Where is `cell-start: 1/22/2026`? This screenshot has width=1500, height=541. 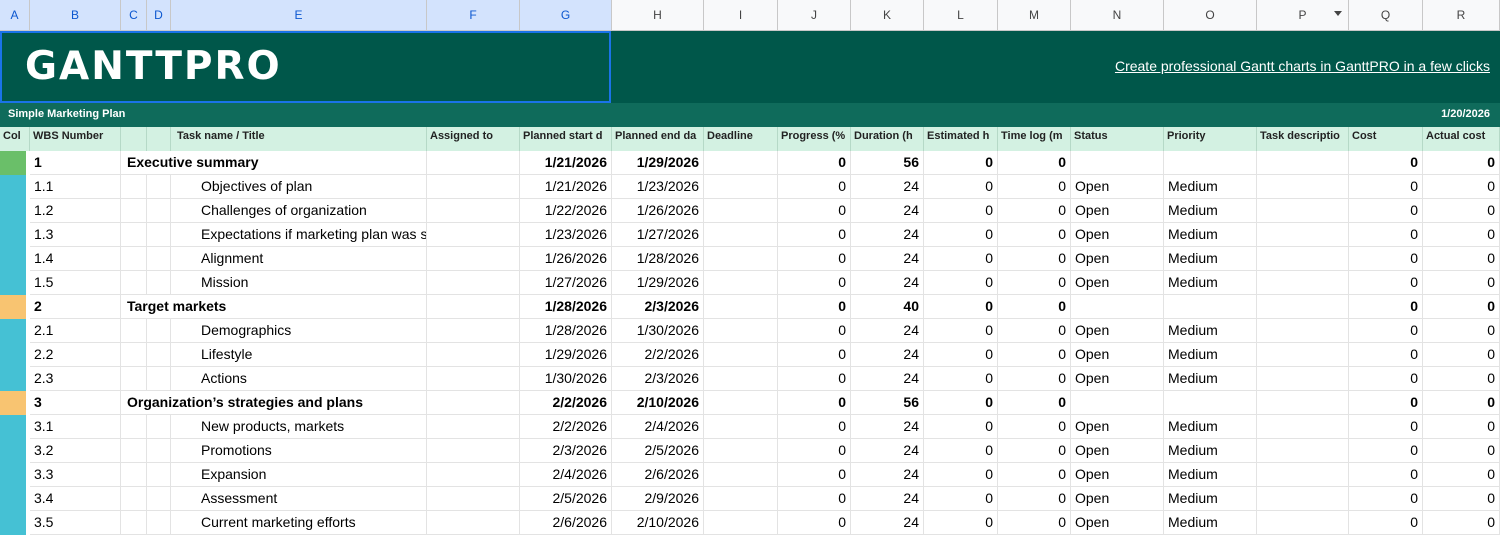 cell-start: 1/22/2026 is located at coordinates (566, 211).